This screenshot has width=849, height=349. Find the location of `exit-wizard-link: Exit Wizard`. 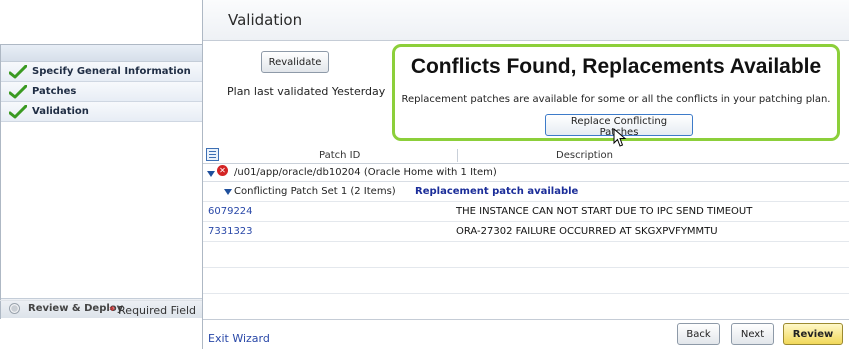

exit-wizard-link: Exit Wizard is located at coordinates (239, 338).